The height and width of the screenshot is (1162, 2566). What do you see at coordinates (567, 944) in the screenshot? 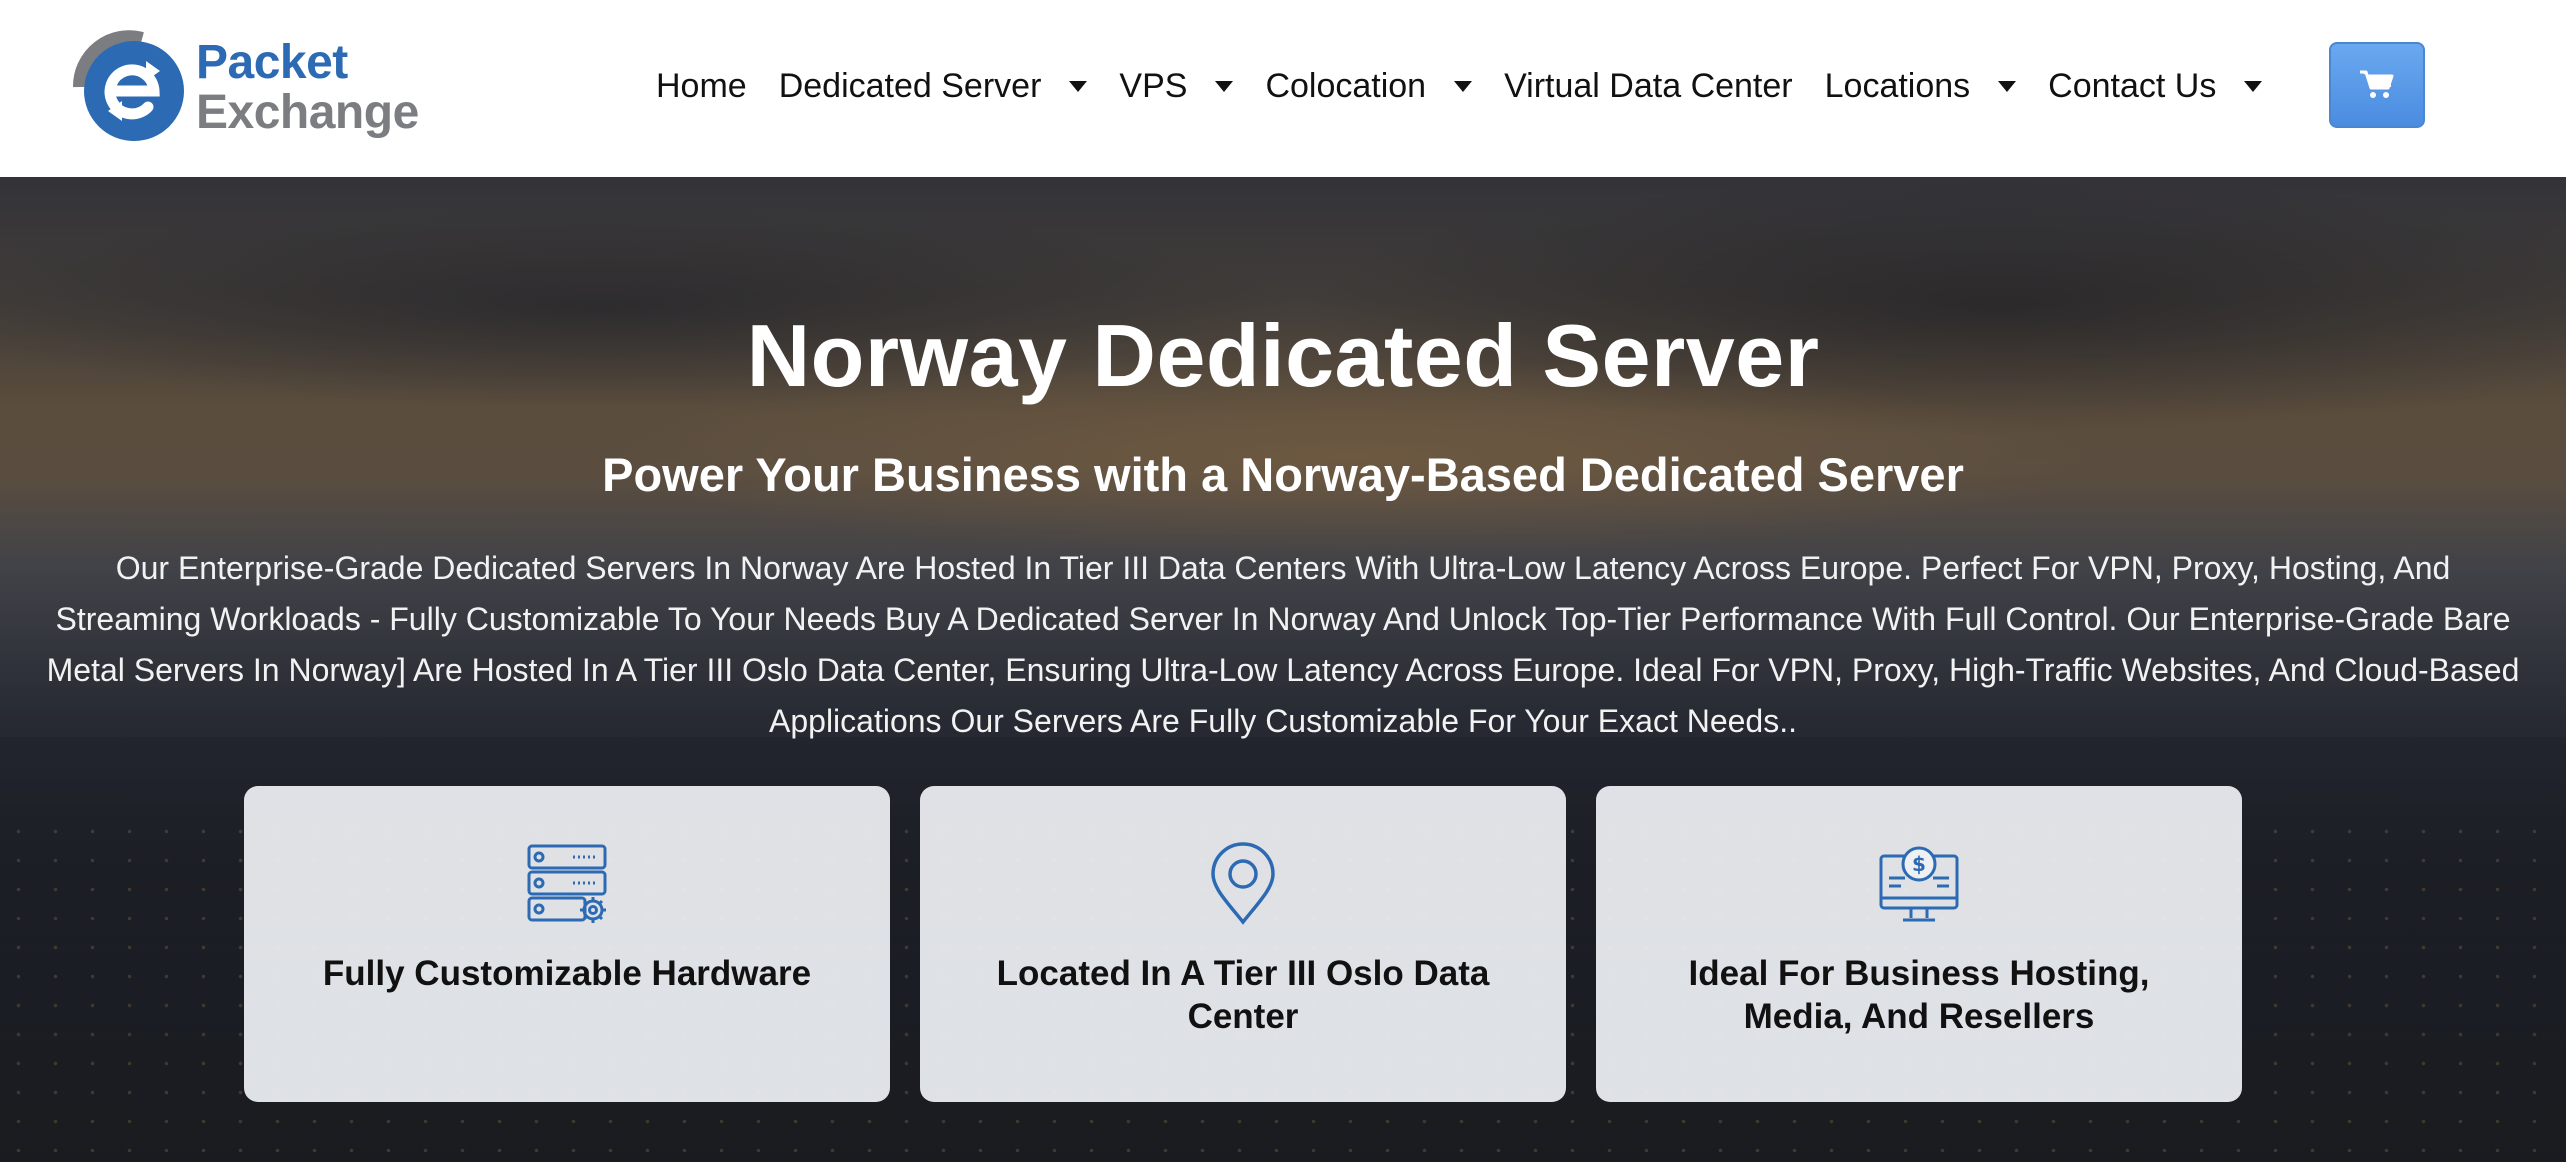
I see `feature-card: Fully Customizable Hardware` at bounding box center [567, 944].